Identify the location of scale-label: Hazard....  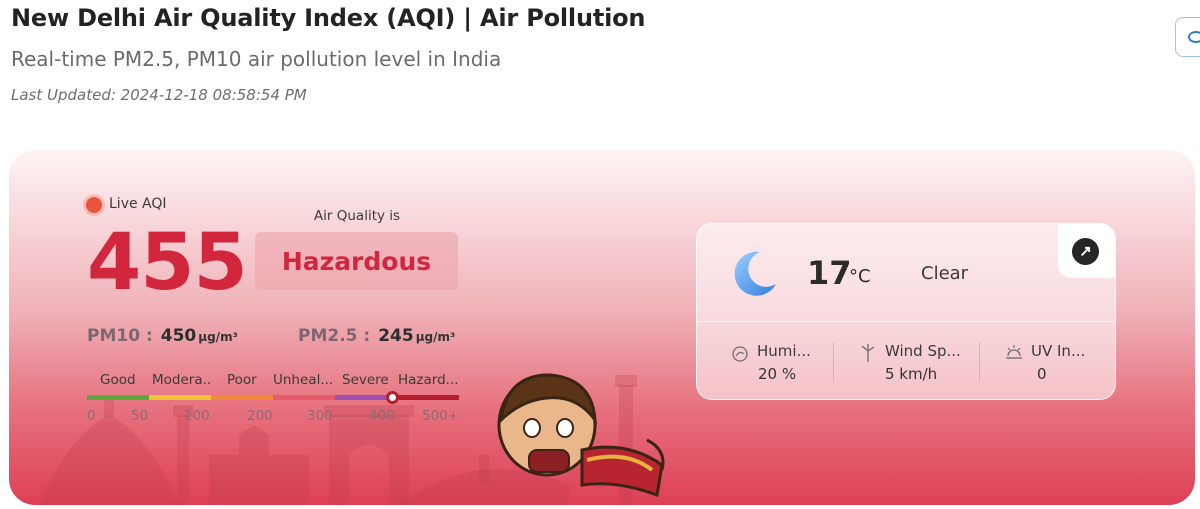
(428, 380).